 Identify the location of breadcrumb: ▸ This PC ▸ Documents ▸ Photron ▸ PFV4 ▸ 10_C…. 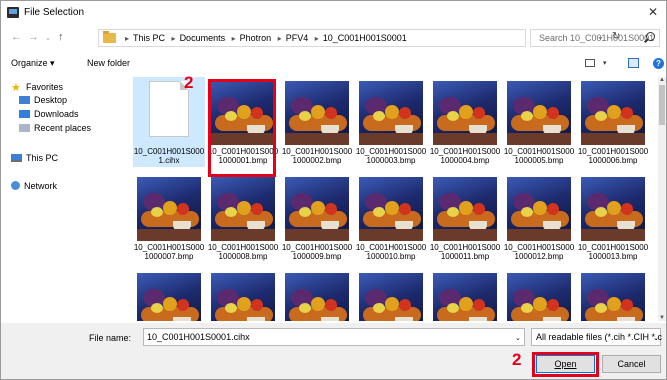
(266, 38).